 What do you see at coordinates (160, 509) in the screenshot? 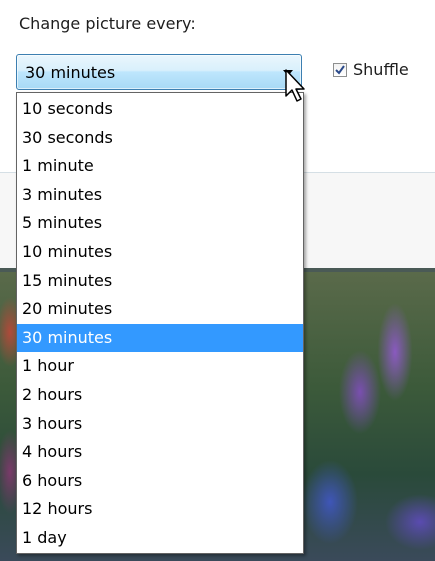
I see `dropdown-option: 12 hours` at bounding box center [160, 509].